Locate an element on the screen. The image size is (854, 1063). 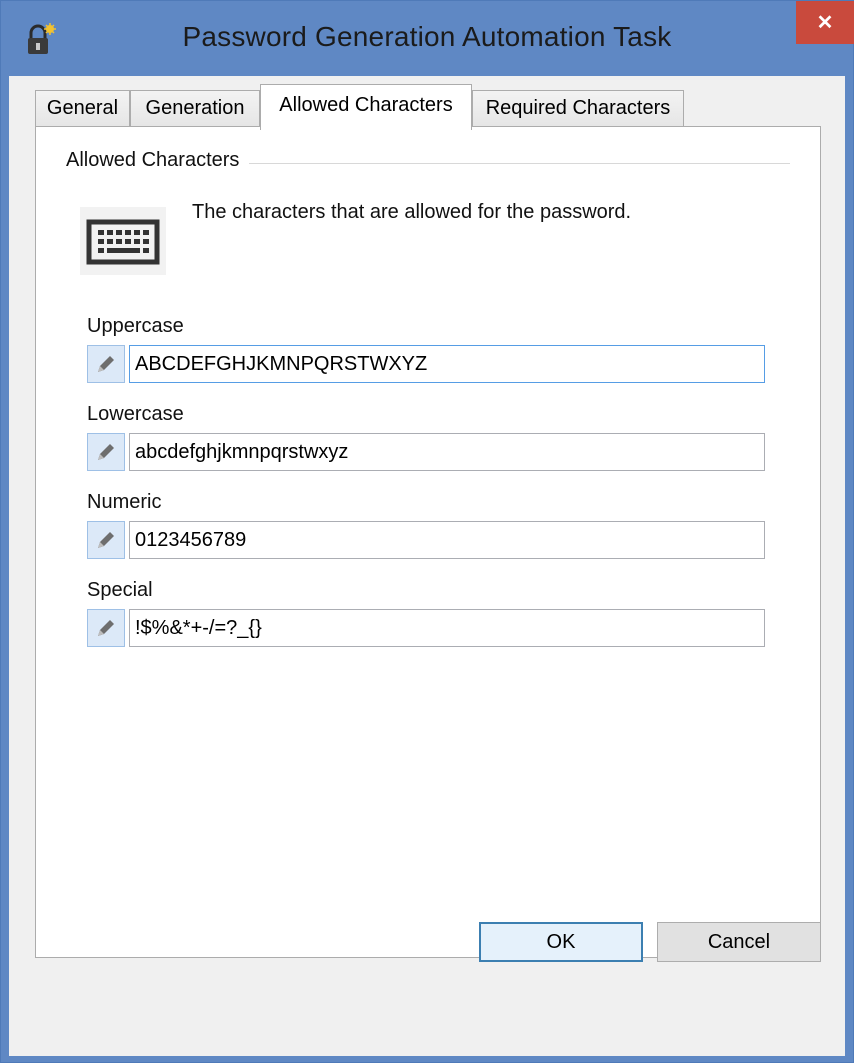
keyboard-icon is located at coordinates (123, 241).